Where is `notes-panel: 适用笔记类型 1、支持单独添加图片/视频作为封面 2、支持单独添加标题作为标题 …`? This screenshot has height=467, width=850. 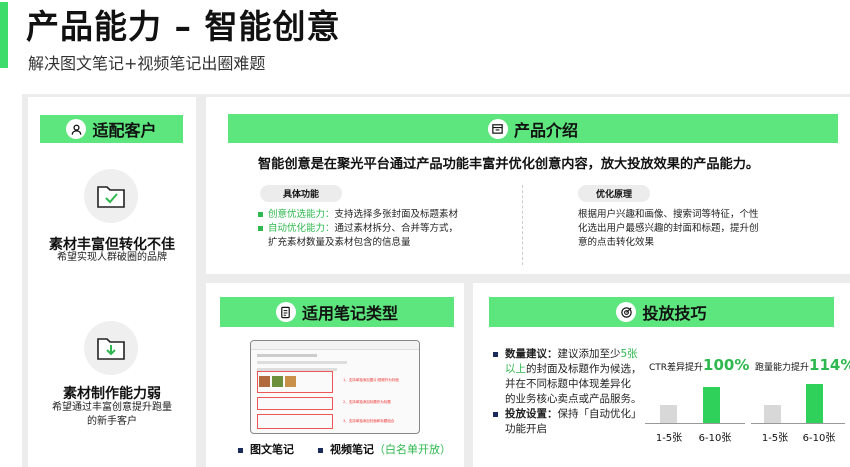
notes-panel: 适用笔记类型 1、支持单独添加图片/视频作为封面 2、支持单独添加标题作为标题 … is located at coordinates (335, 375).